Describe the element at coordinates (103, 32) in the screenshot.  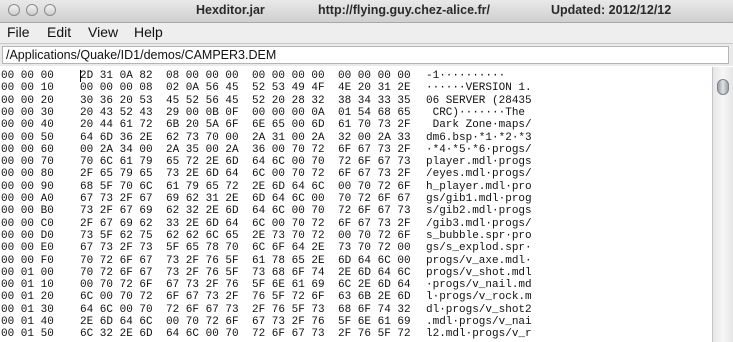
I see `menu-view: View` at that location.